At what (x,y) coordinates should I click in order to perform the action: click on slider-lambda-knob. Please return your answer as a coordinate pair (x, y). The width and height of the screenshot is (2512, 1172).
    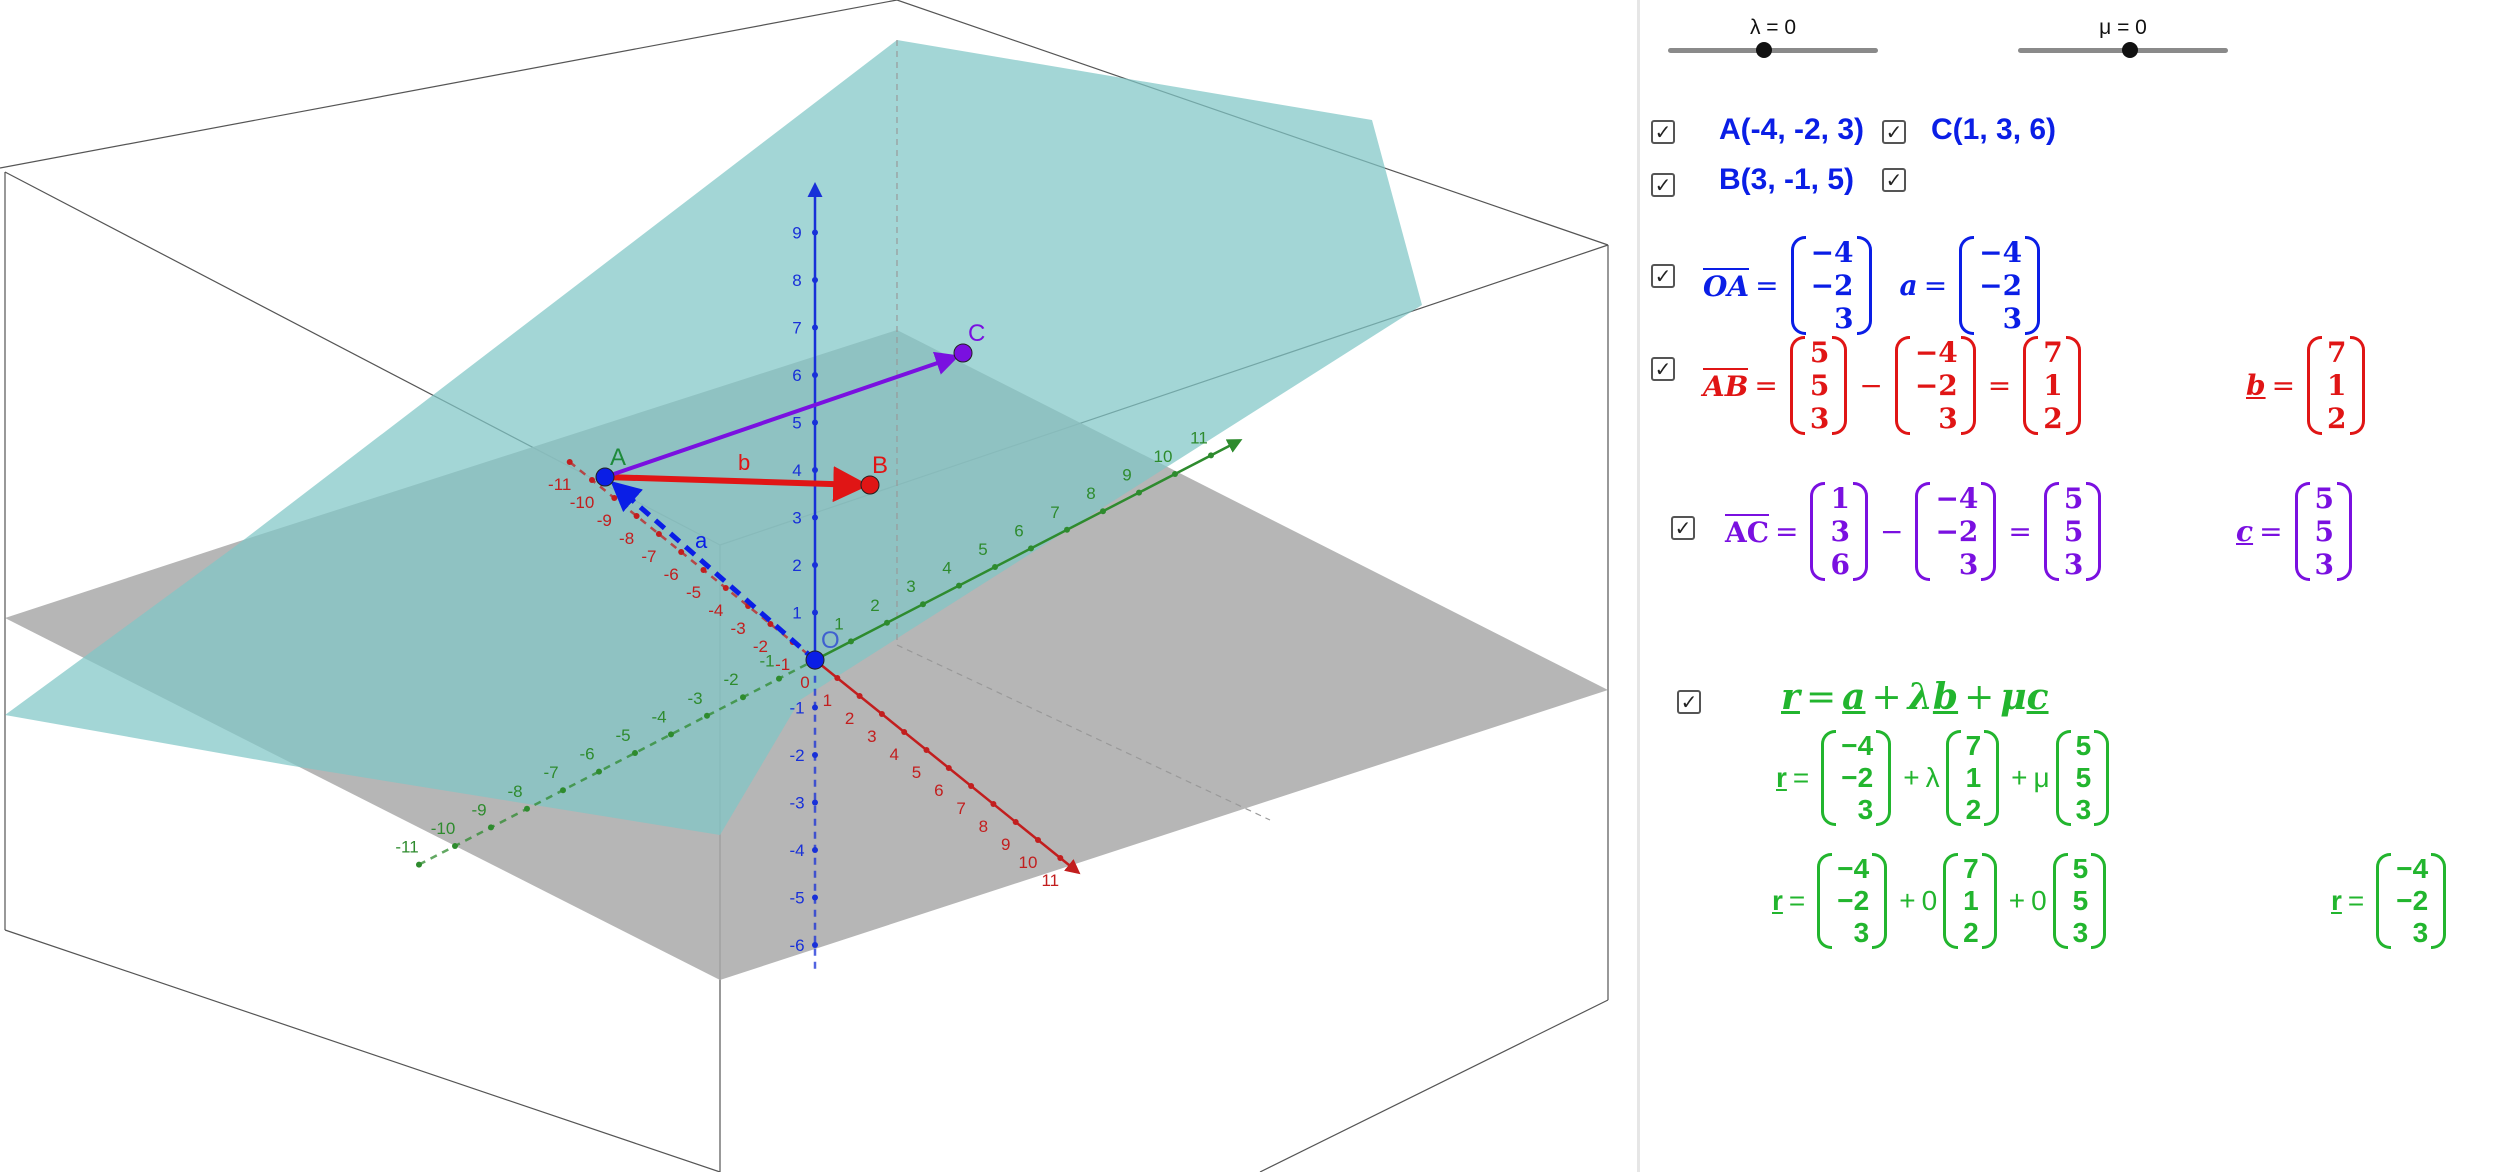
    Looking at the image, I should click on (1764, 50).